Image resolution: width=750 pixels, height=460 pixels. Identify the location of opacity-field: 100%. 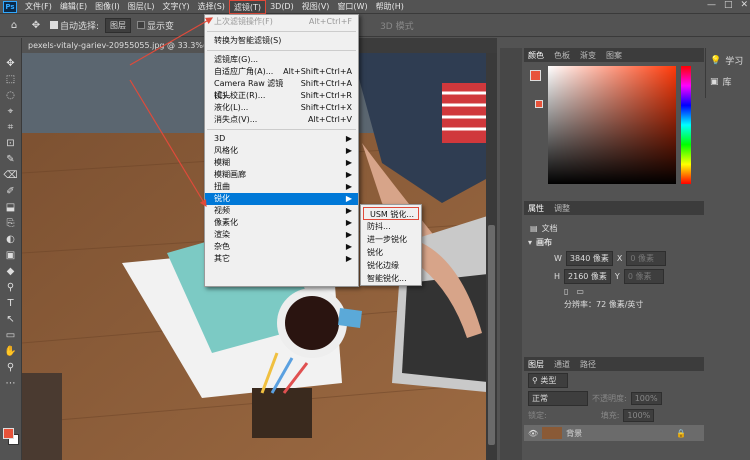
(646, 398).